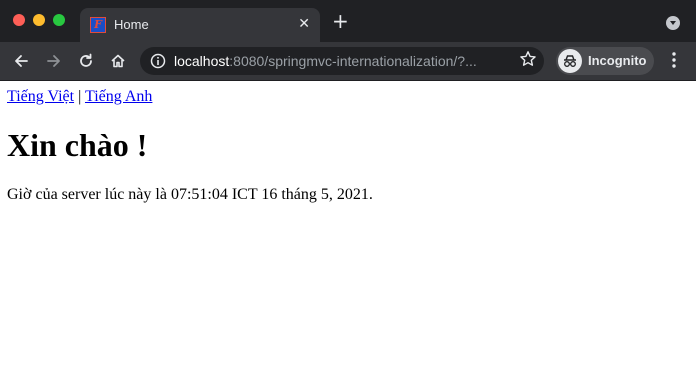  I want to click on incognito-profile-button: Incognito, so click(605, 61).